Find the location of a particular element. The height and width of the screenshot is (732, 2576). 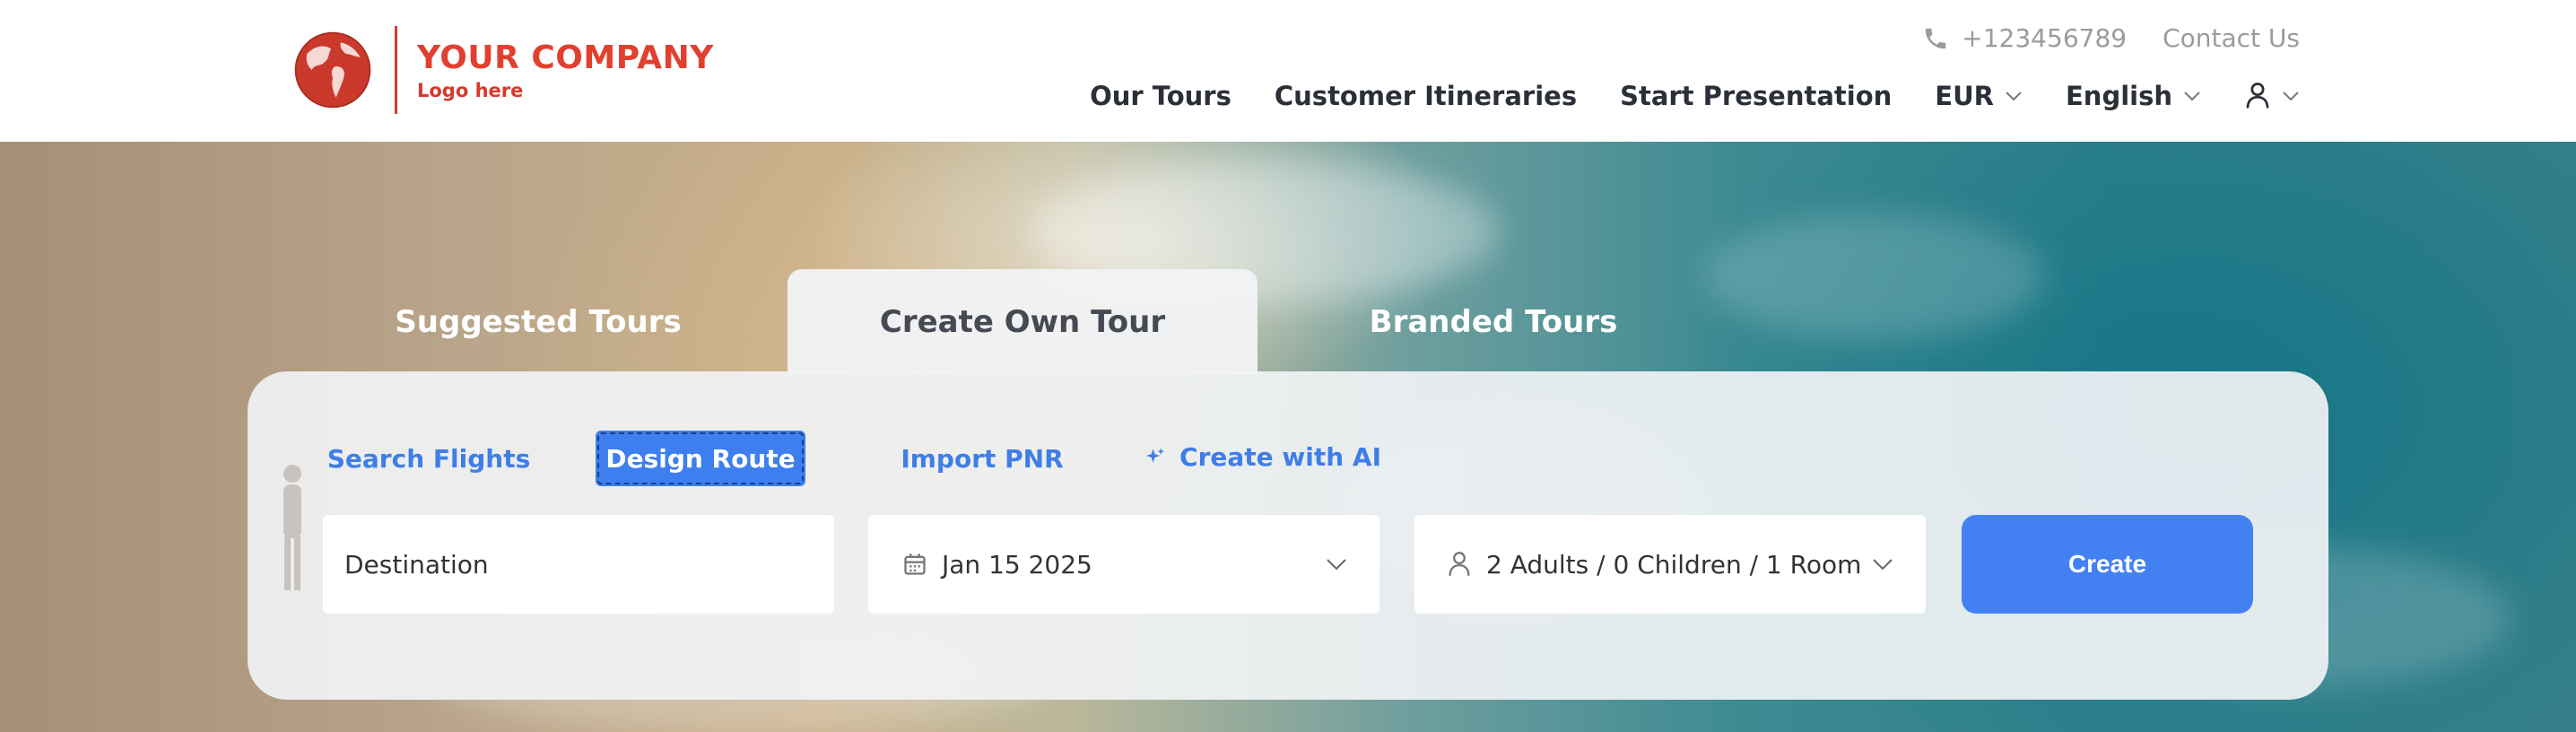

destination-field: Destination is located at coordinates (578, 564).